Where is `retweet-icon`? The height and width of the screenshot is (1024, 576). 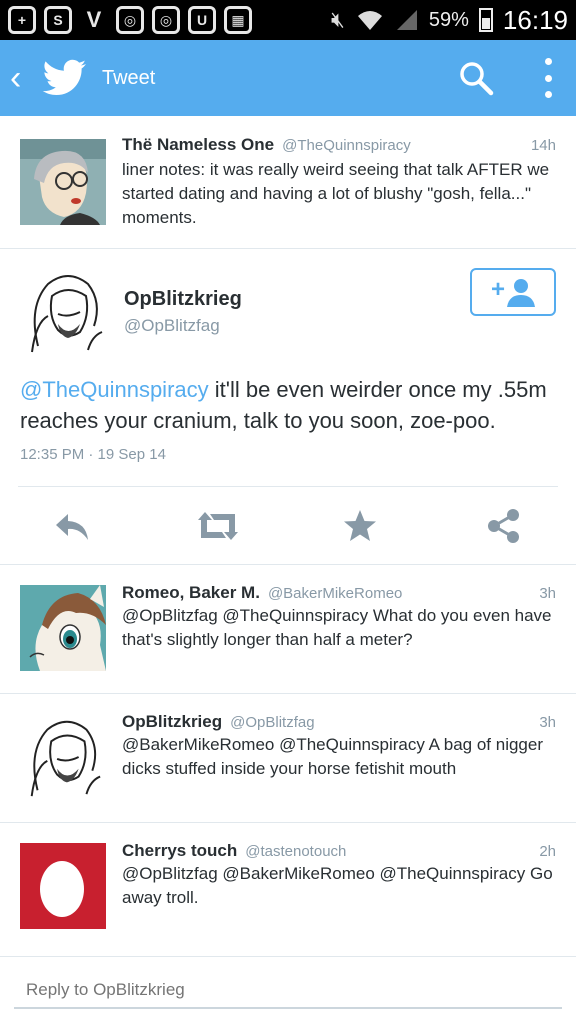
retweet-icon is located at coordinates (218, 526).